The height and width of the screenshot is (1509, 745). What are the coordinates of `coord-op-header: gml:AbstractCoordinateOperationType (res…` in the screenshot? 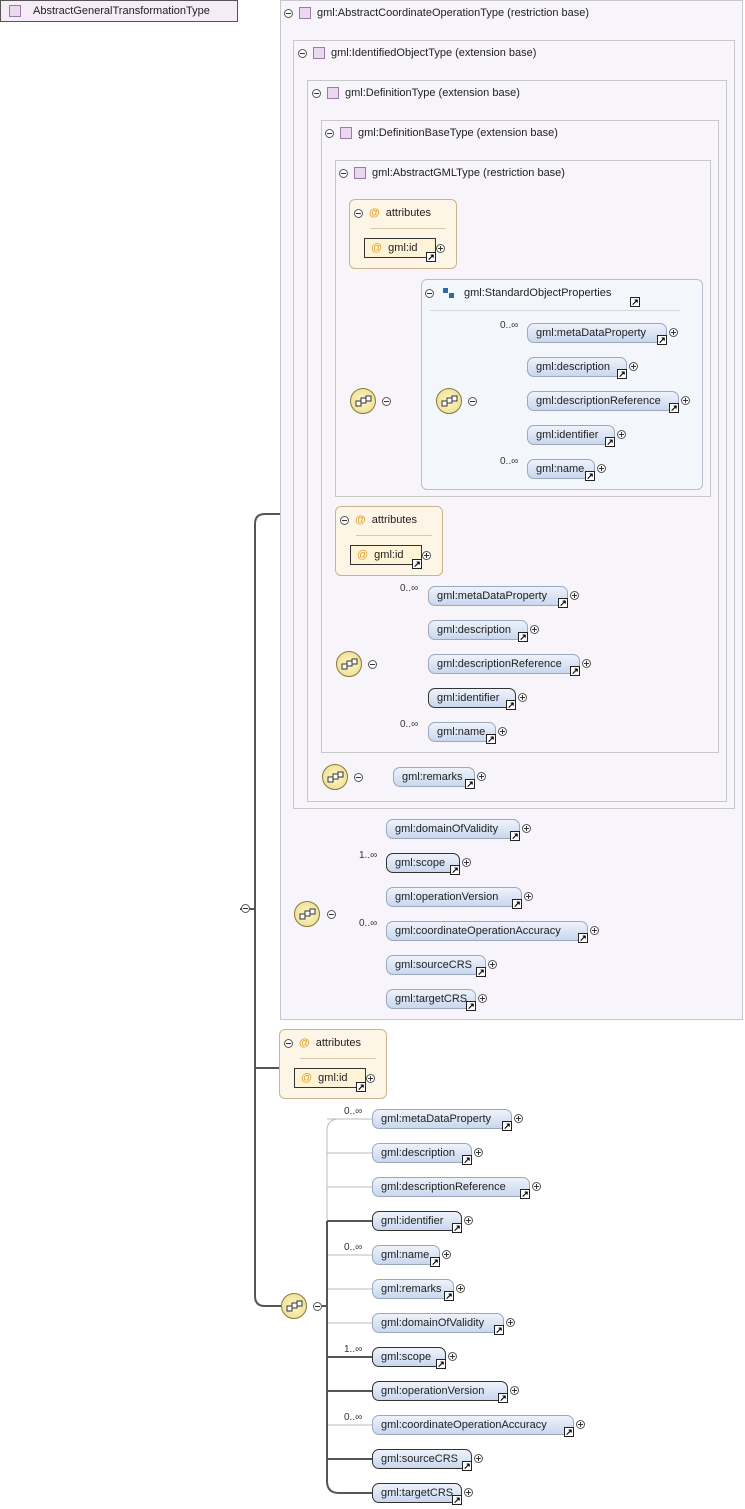 It's located at (436, 13).